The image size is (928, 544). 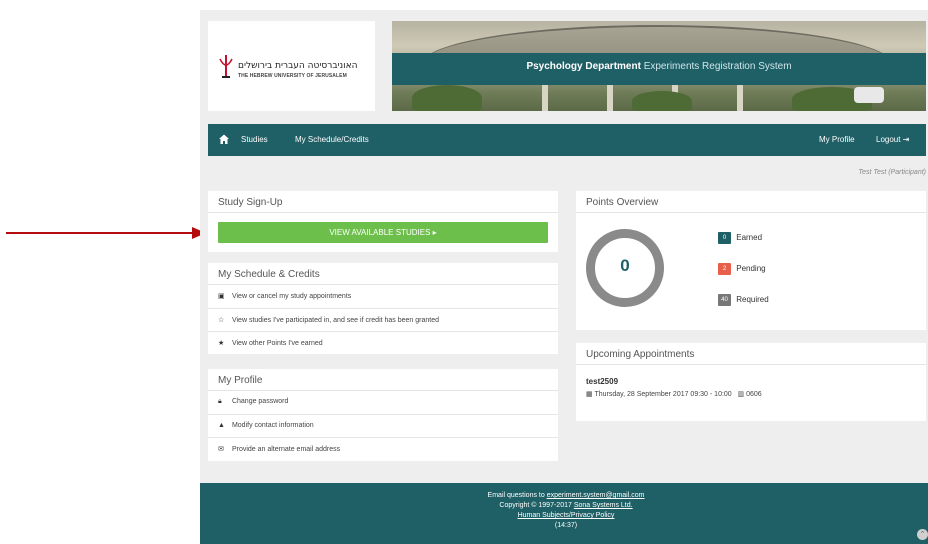 What do you see at coordinates (292, 76) in the screenshot?
I see `logo-english-text: THE HEBREW UNIVERSITY OF JERUSALEM` at bounding box center [292, 76].